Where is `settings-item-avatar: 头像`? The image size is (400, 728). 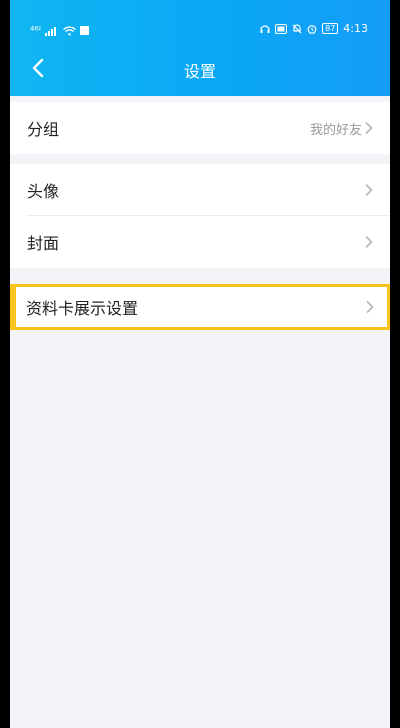 settings-item-avatar: 头像 is located at coordinates (200, 190).